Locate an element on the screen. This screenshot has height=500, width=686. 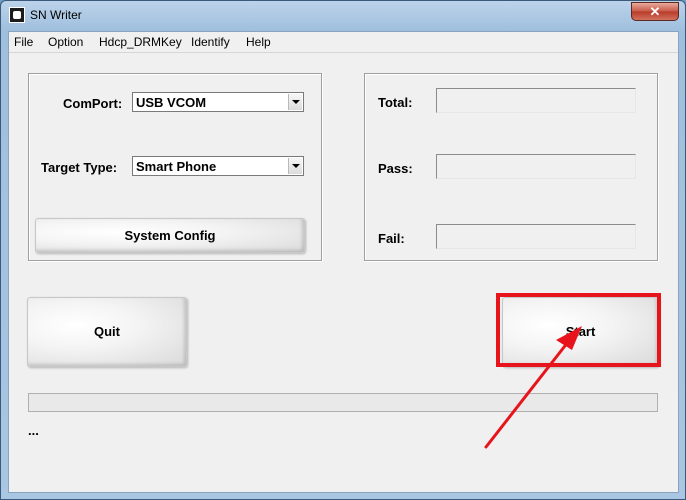
total-field is located at coordinates (536, 100).